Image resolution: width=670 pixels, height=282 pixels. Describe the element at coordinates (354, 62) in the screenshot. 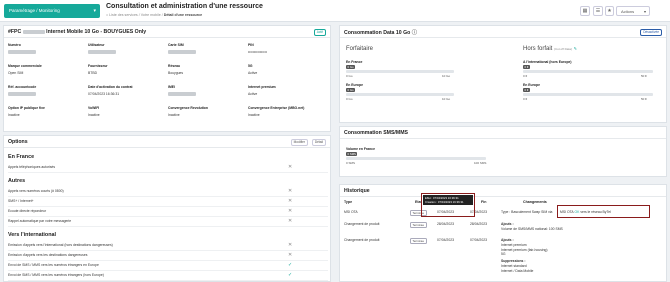

I see `forfait-label: En France` at that location.